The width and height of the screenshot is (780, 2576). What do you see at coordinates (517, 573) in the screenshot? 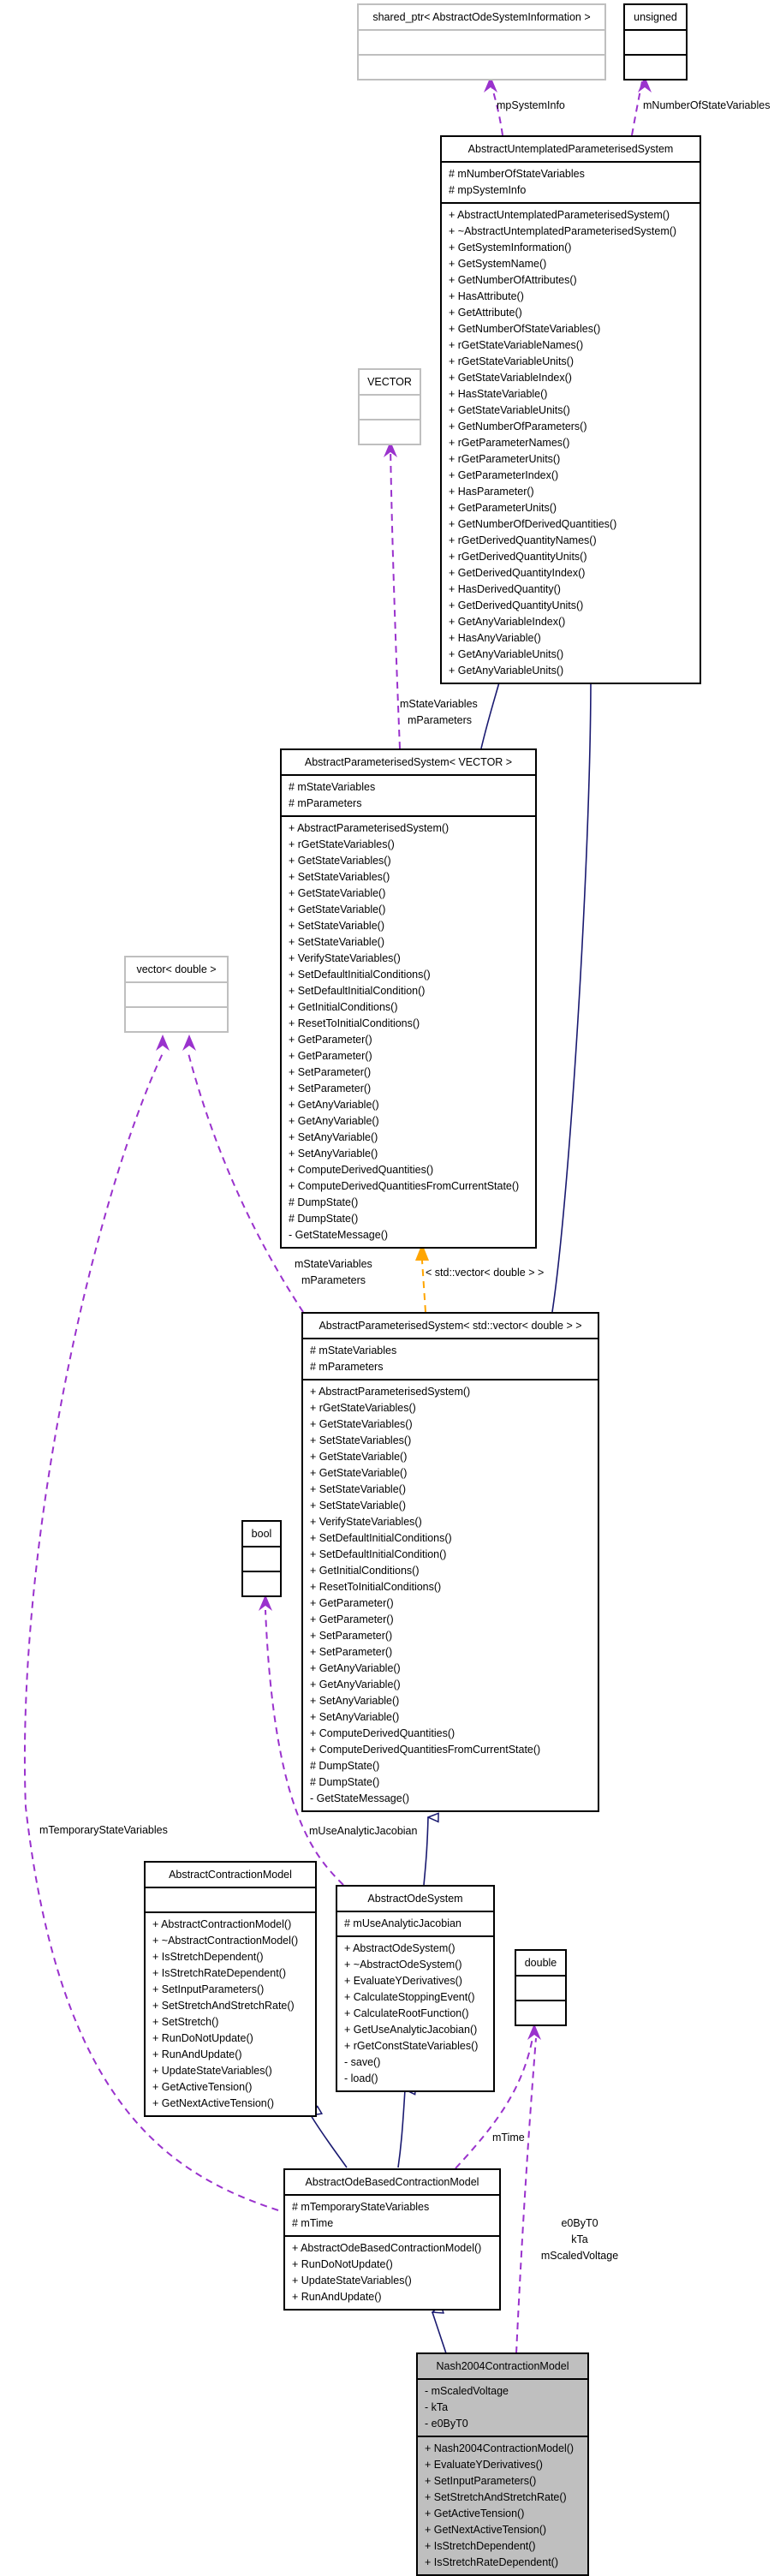
I see `method-row: + GetDerivedQuantityIndex()` at bounding box center [517, 573].